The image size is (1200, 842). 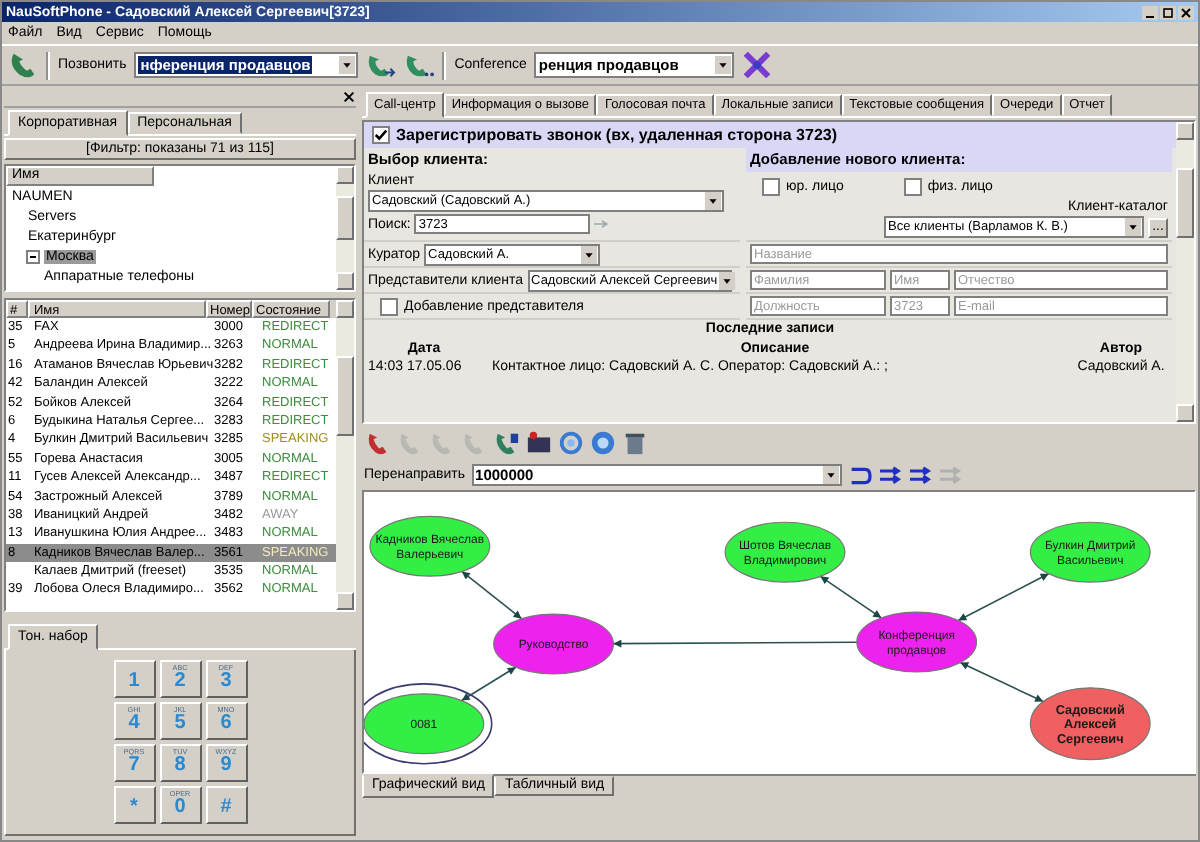 What do you see at coordinates (381, 65) in the screenshot?
I see `phone-arrow-icon` at bounding box center [381, 65].